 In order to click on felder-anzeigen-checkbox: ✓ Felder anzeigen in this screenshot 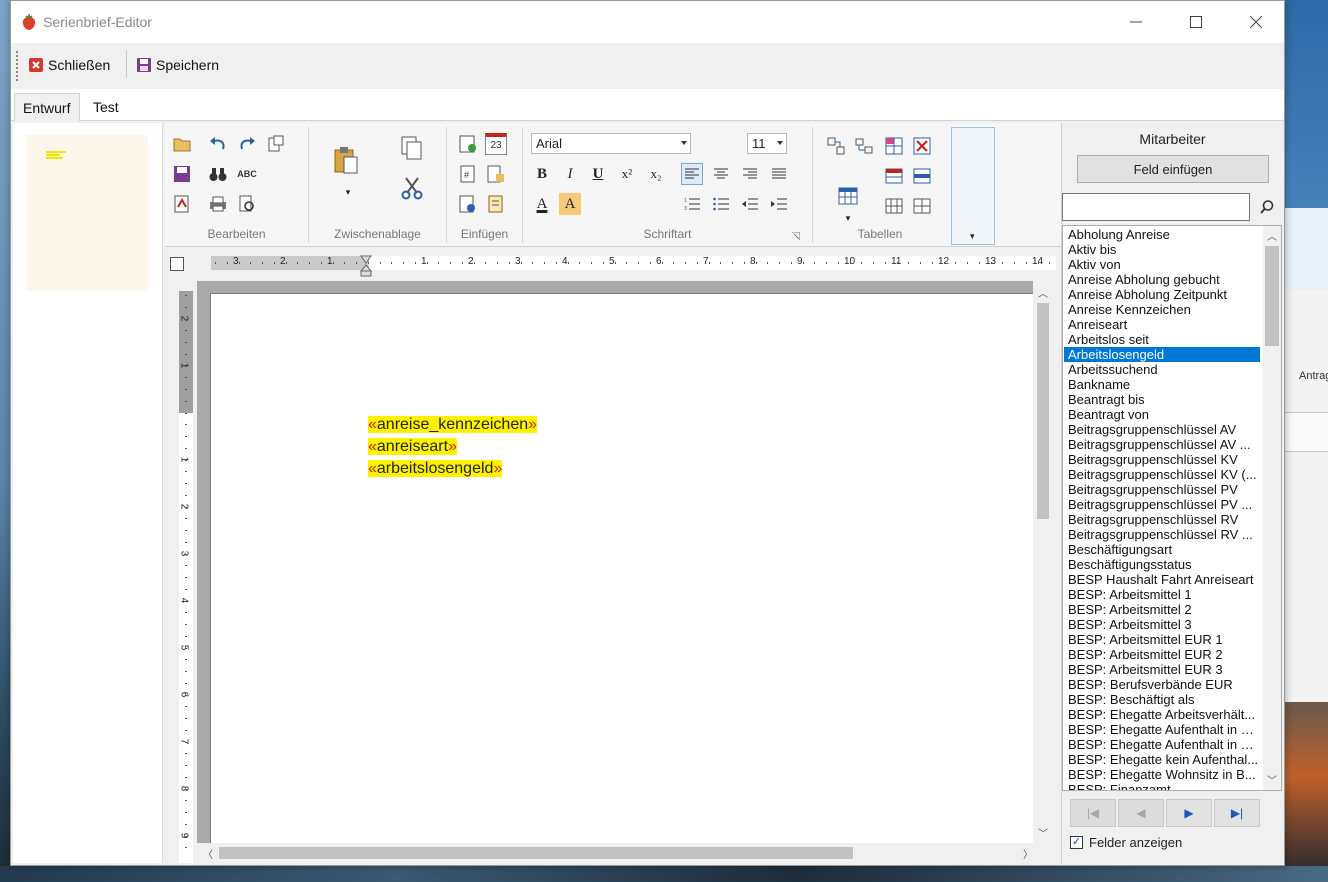, I will do `click(1126, 842)`.